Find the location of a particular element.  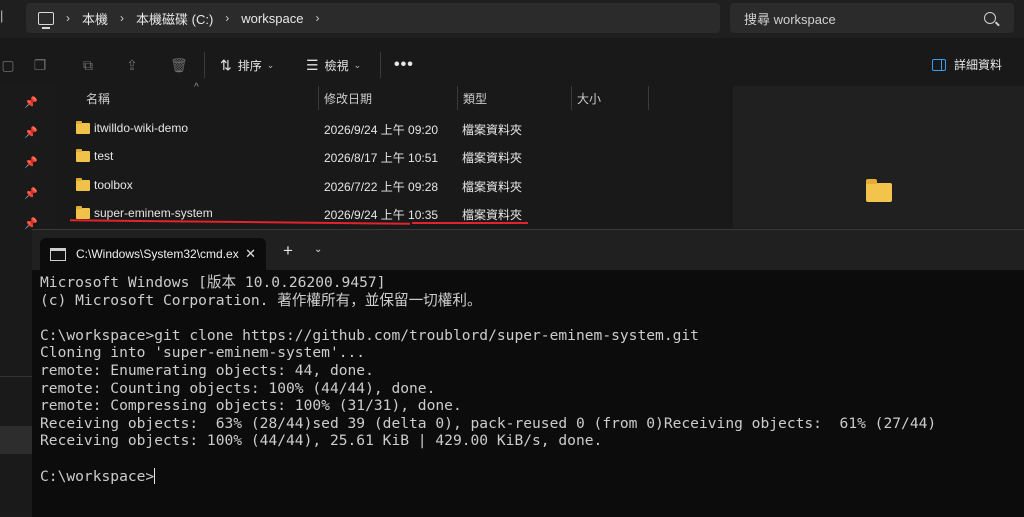

details-pane-icon is located at coordinates (939, 64).